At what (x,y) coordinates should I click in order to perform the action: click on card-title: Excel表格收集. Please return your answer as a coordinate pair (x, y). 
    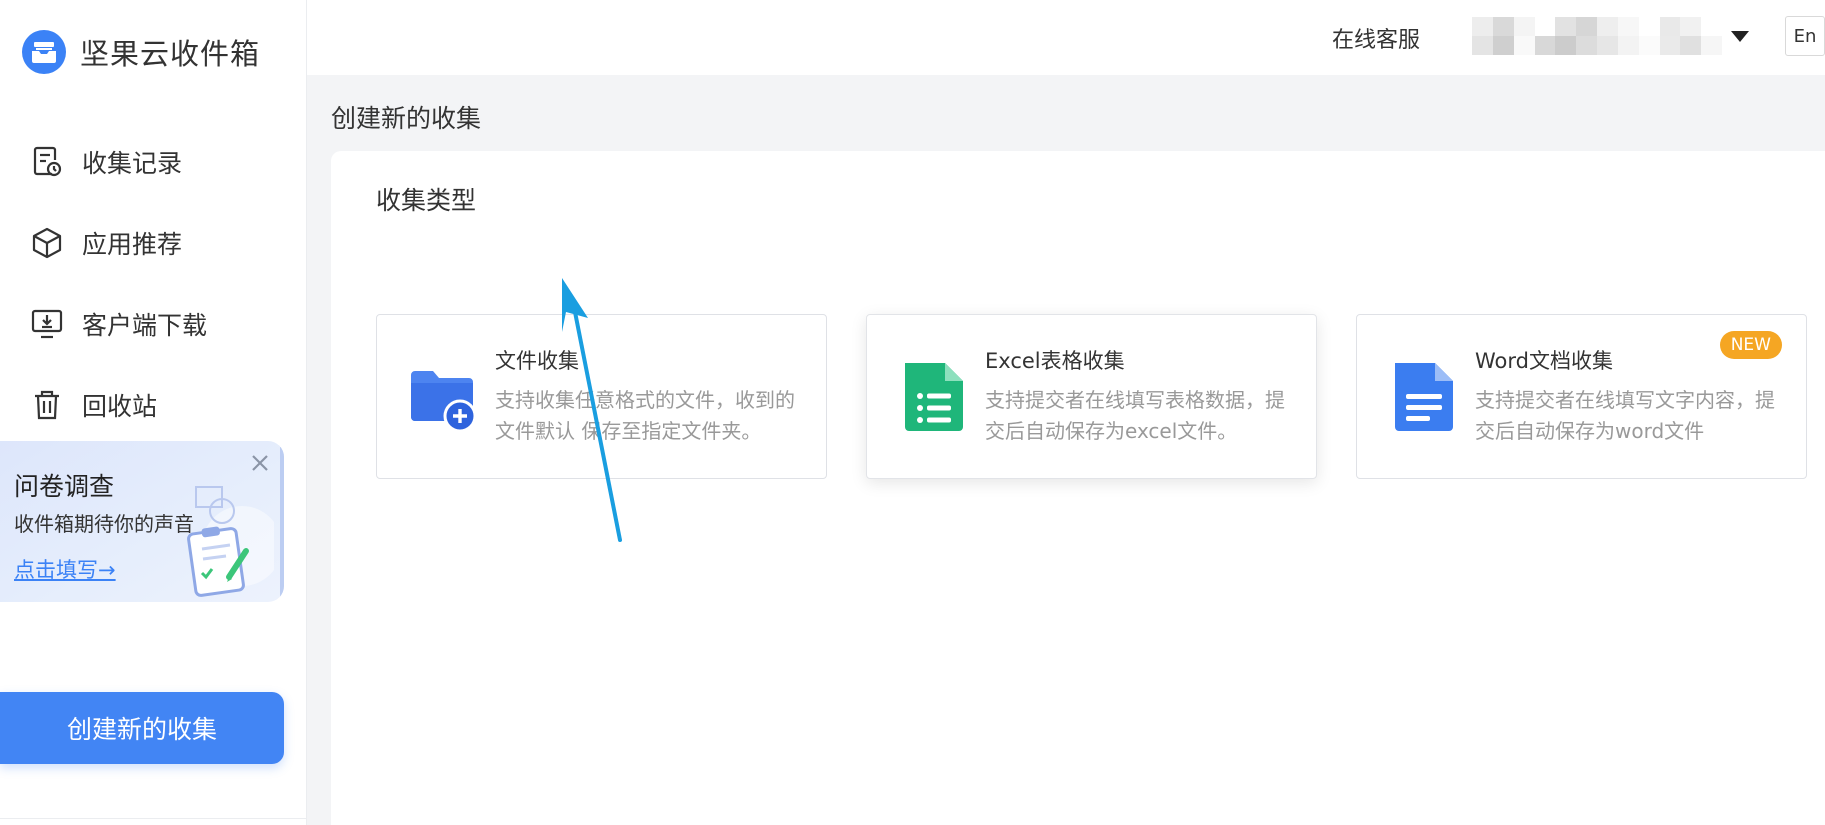
    Looking at the image, I should click on (1055, 361).